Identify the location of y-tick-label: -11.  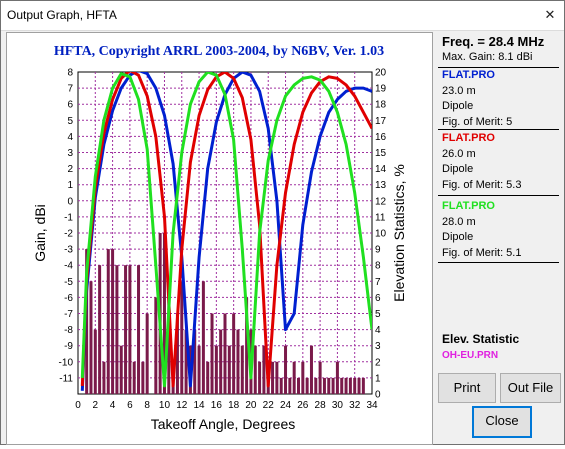
(66, 378).